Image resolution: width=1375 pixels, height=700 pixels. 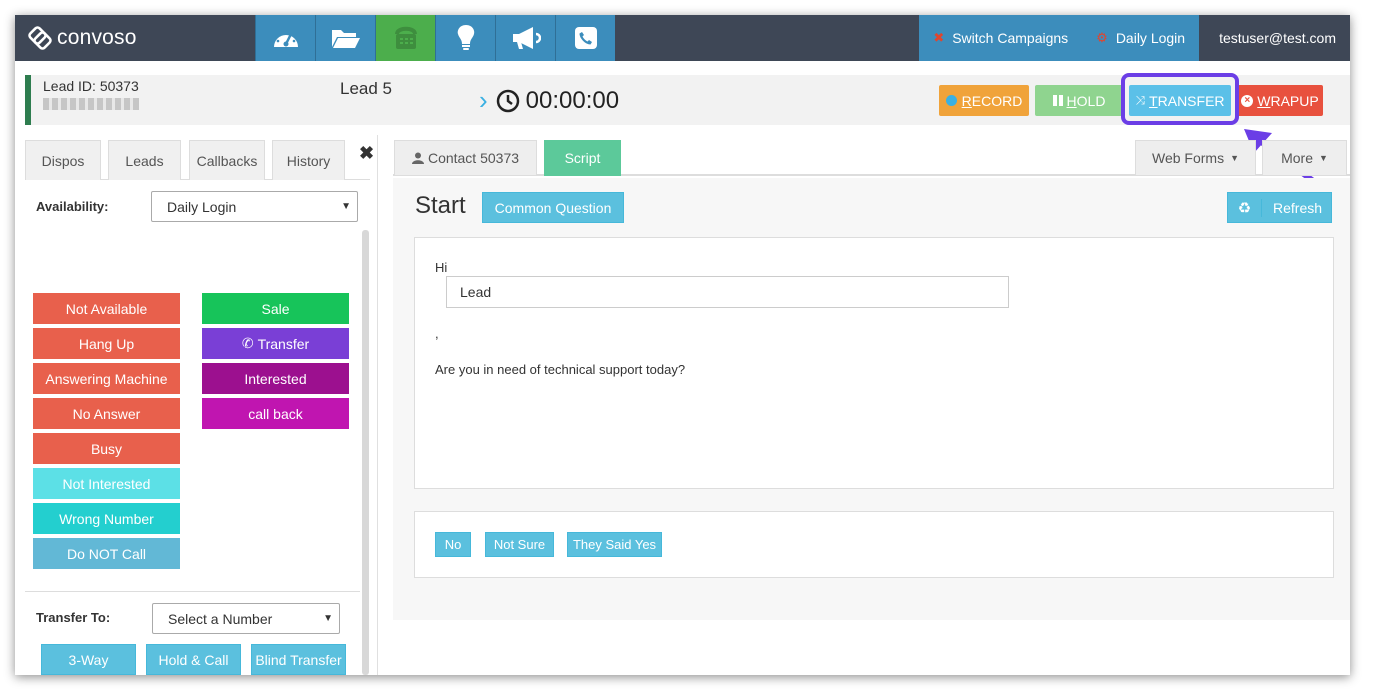 I want to click on web-forms-dropdown: Web Forms ▼, so click(x=1195, y=158).